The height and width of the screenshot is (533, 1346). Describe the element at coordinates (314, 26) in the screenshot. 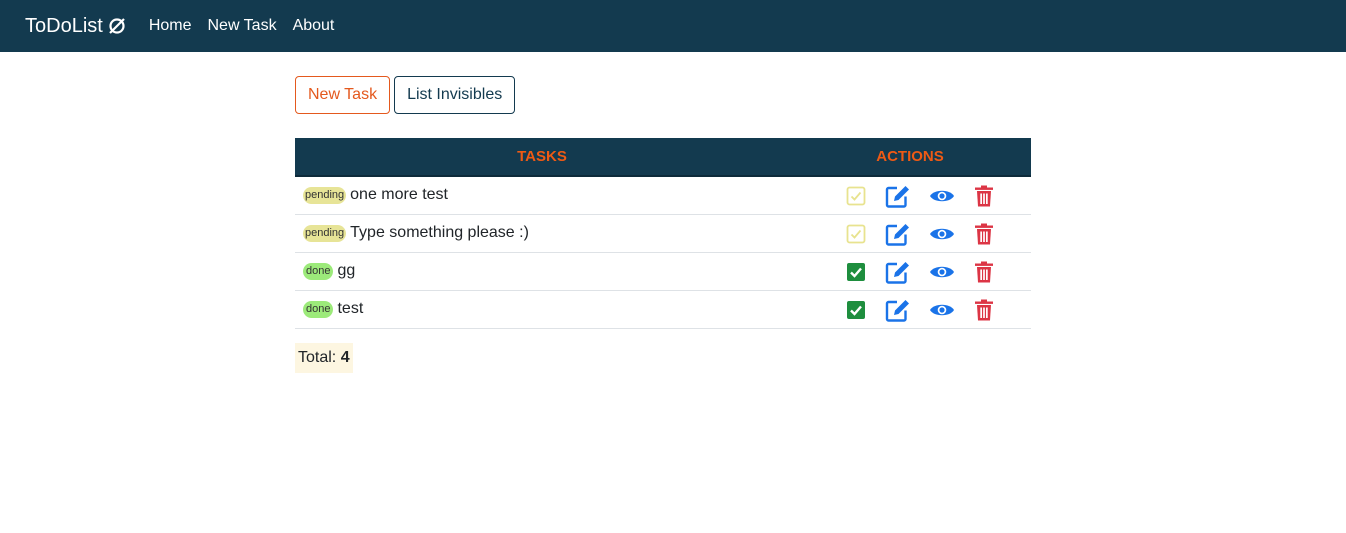

I see `nav-about: About` at that location.